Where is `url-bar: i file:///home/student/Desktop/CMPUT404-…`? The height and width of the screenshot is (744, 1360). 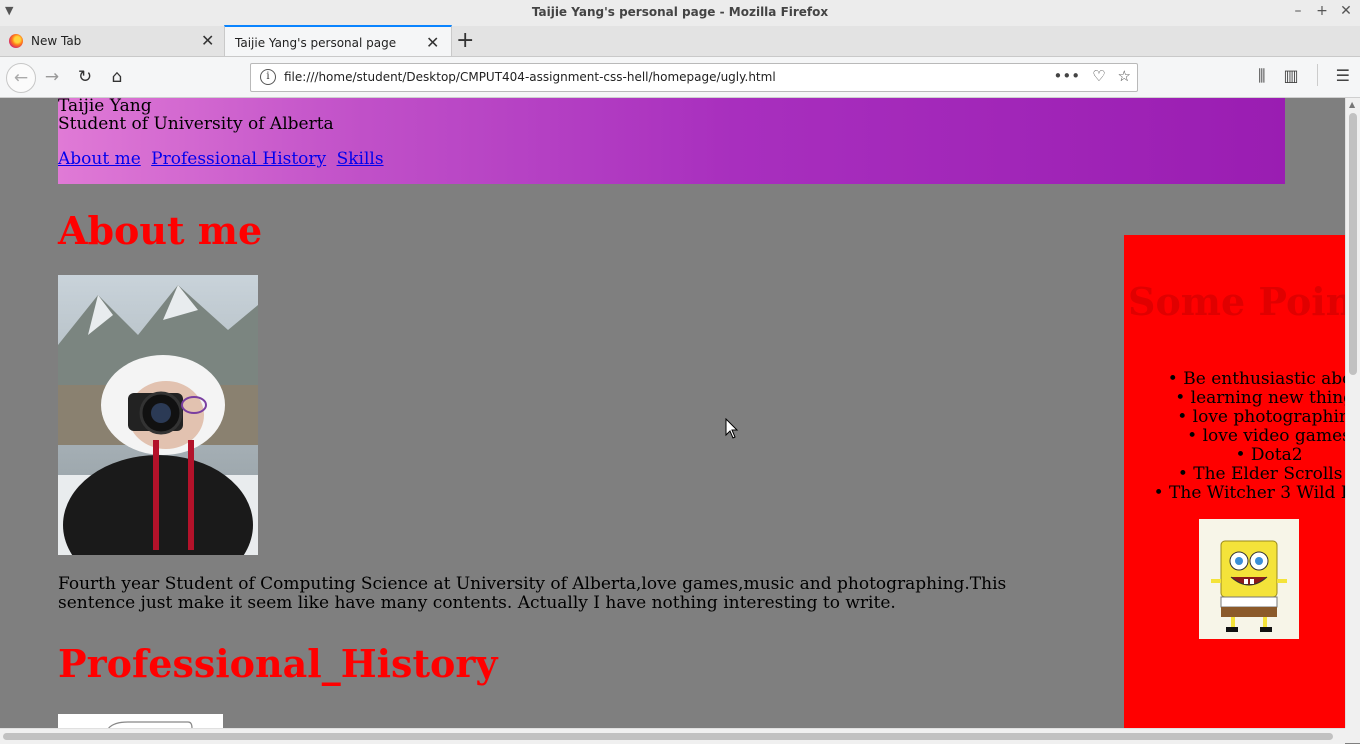 url-bar: i file:///home/student/Desktop/CMPUT404-… is located at coordinates (694, 77).